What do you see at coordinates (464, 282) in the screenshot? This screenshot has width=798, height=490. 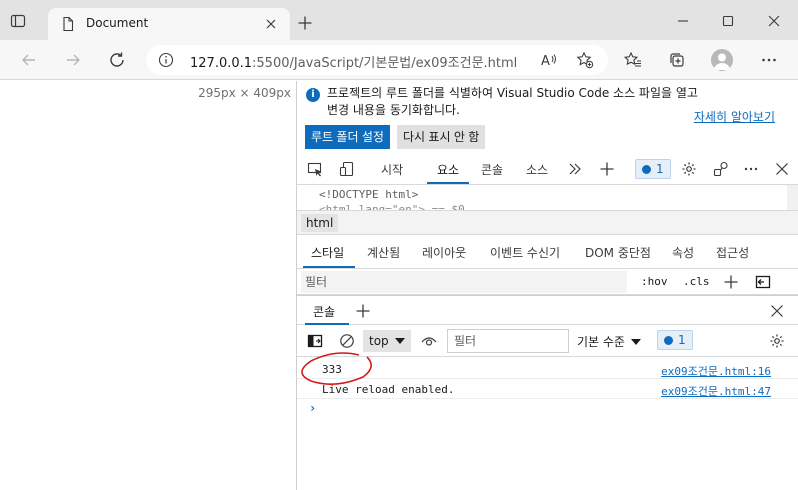 I see `styles-filter-input: 필터` at bounding box center [464, 282].